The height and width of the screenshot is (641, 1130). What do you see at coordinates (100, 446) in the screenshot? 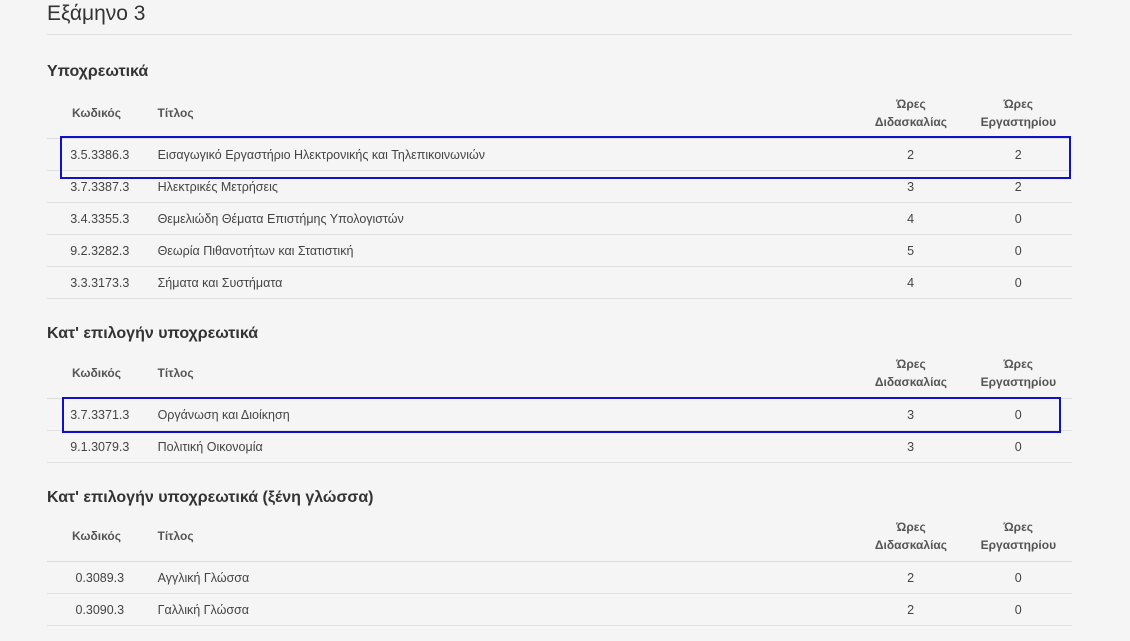
I see `course-code: 9.1.3079.3` at bounding box center [100, 446].